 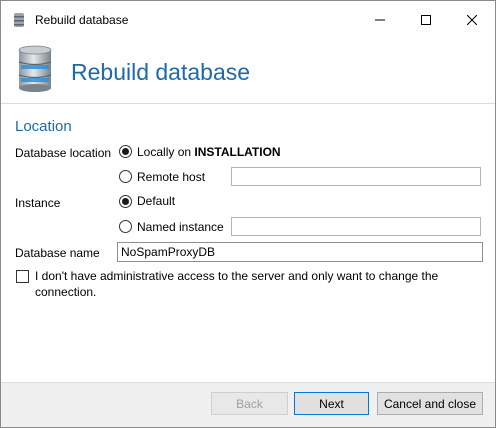 I want to click on close-icon, so click(x=472, y=20).